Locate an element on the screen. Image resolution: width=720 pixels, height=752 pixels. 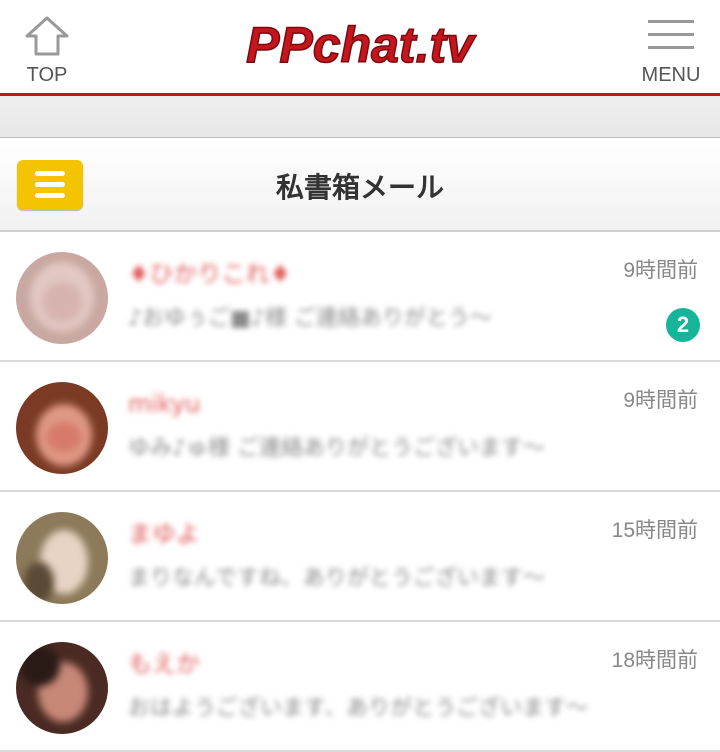
ppchat-logo: PPchat.tv is located at coordinates (360, 48).